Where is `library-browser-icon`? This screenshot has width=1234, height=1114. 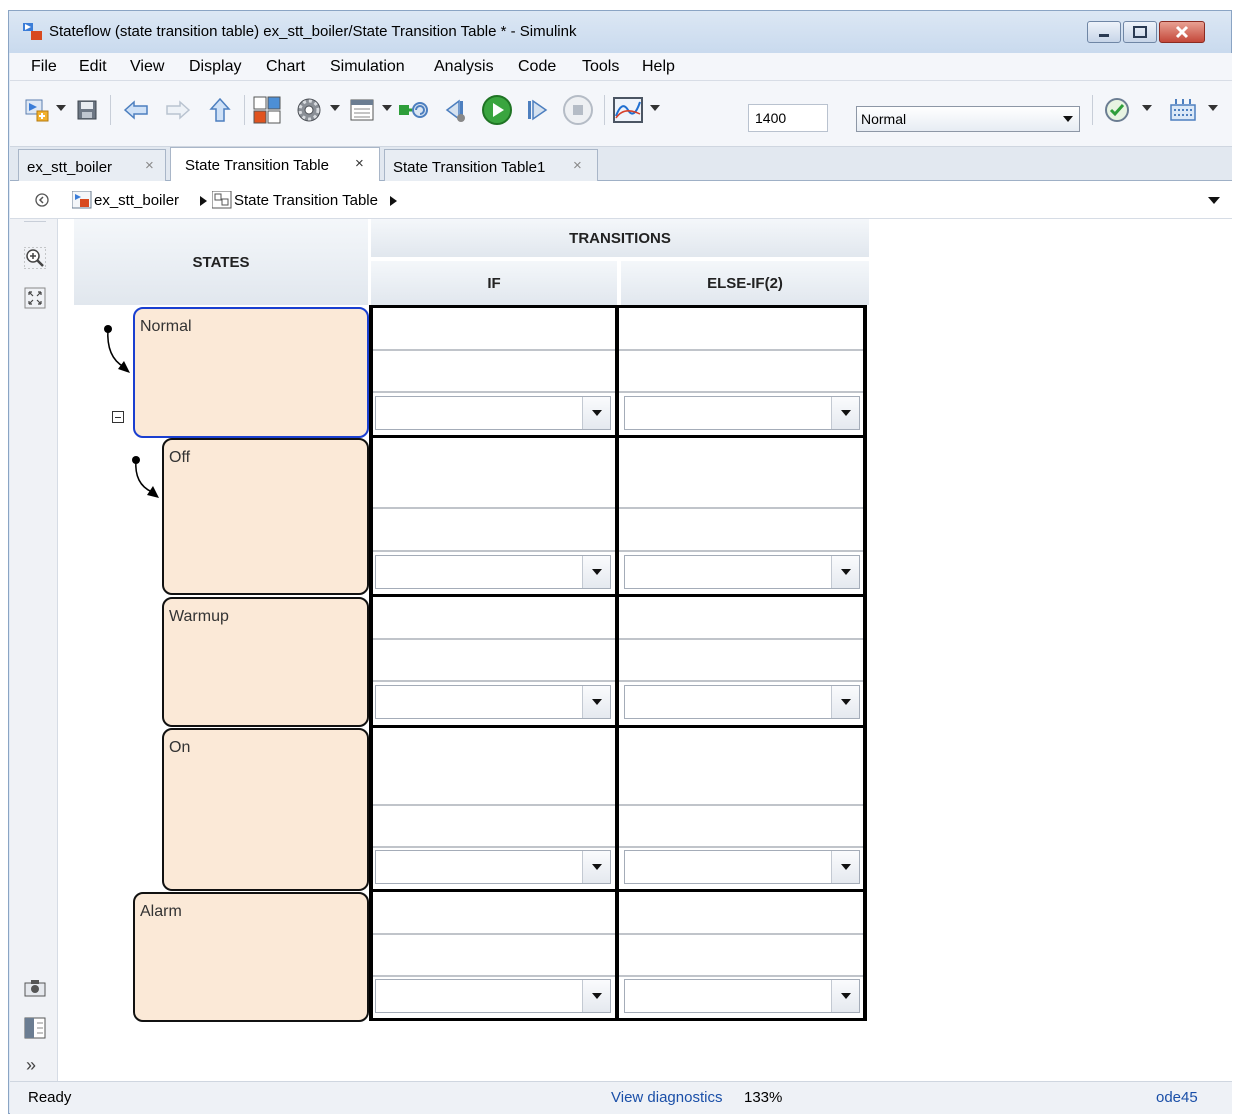
library-browser-icon is located at coordinates (267, 110).